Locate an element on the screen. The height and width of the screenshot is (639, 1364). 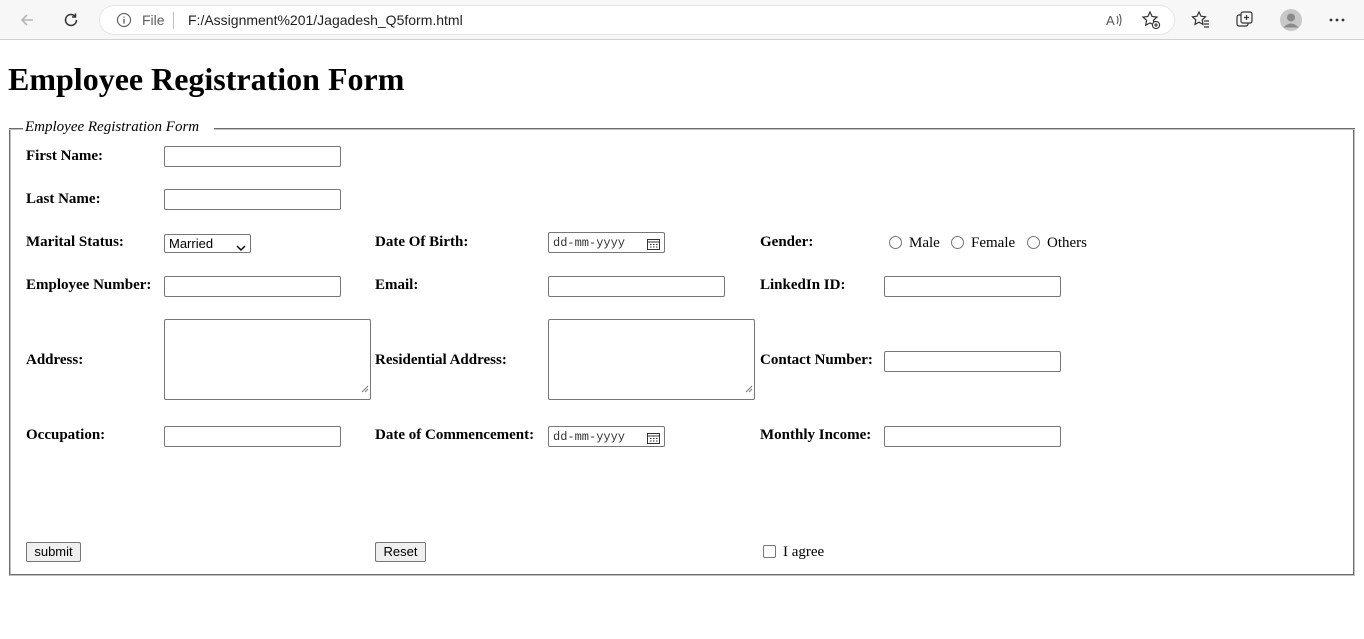
commencement-label: Date of Commencement: is located at coordinates (455, 435).